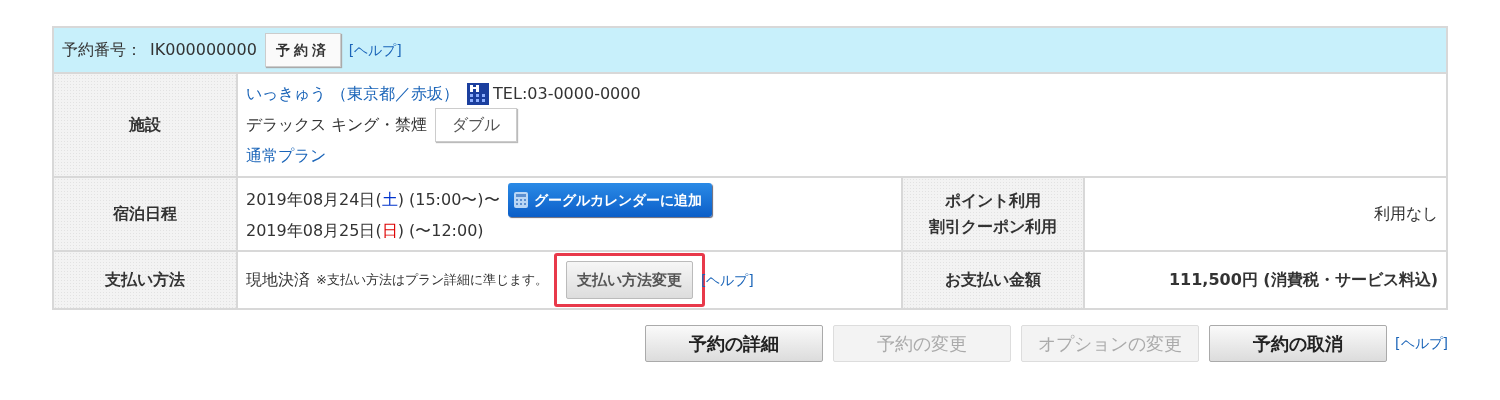  I want to click on payment-method-label: 支払い方法, so click(145, 280).